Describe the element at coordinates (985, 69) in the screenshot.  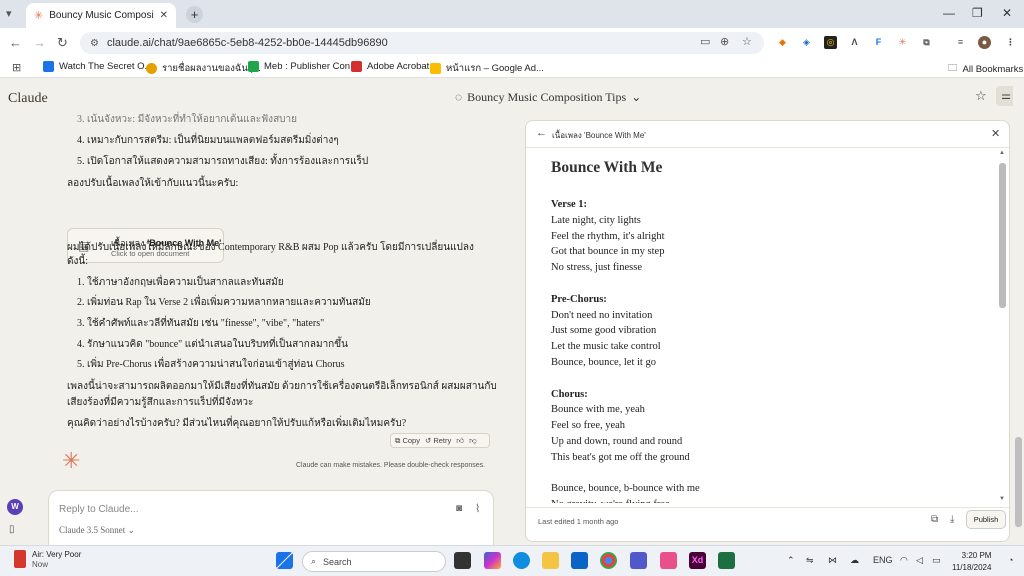
I see `all-bookmarks-button: 🗀 All Bookmarks` at that location.